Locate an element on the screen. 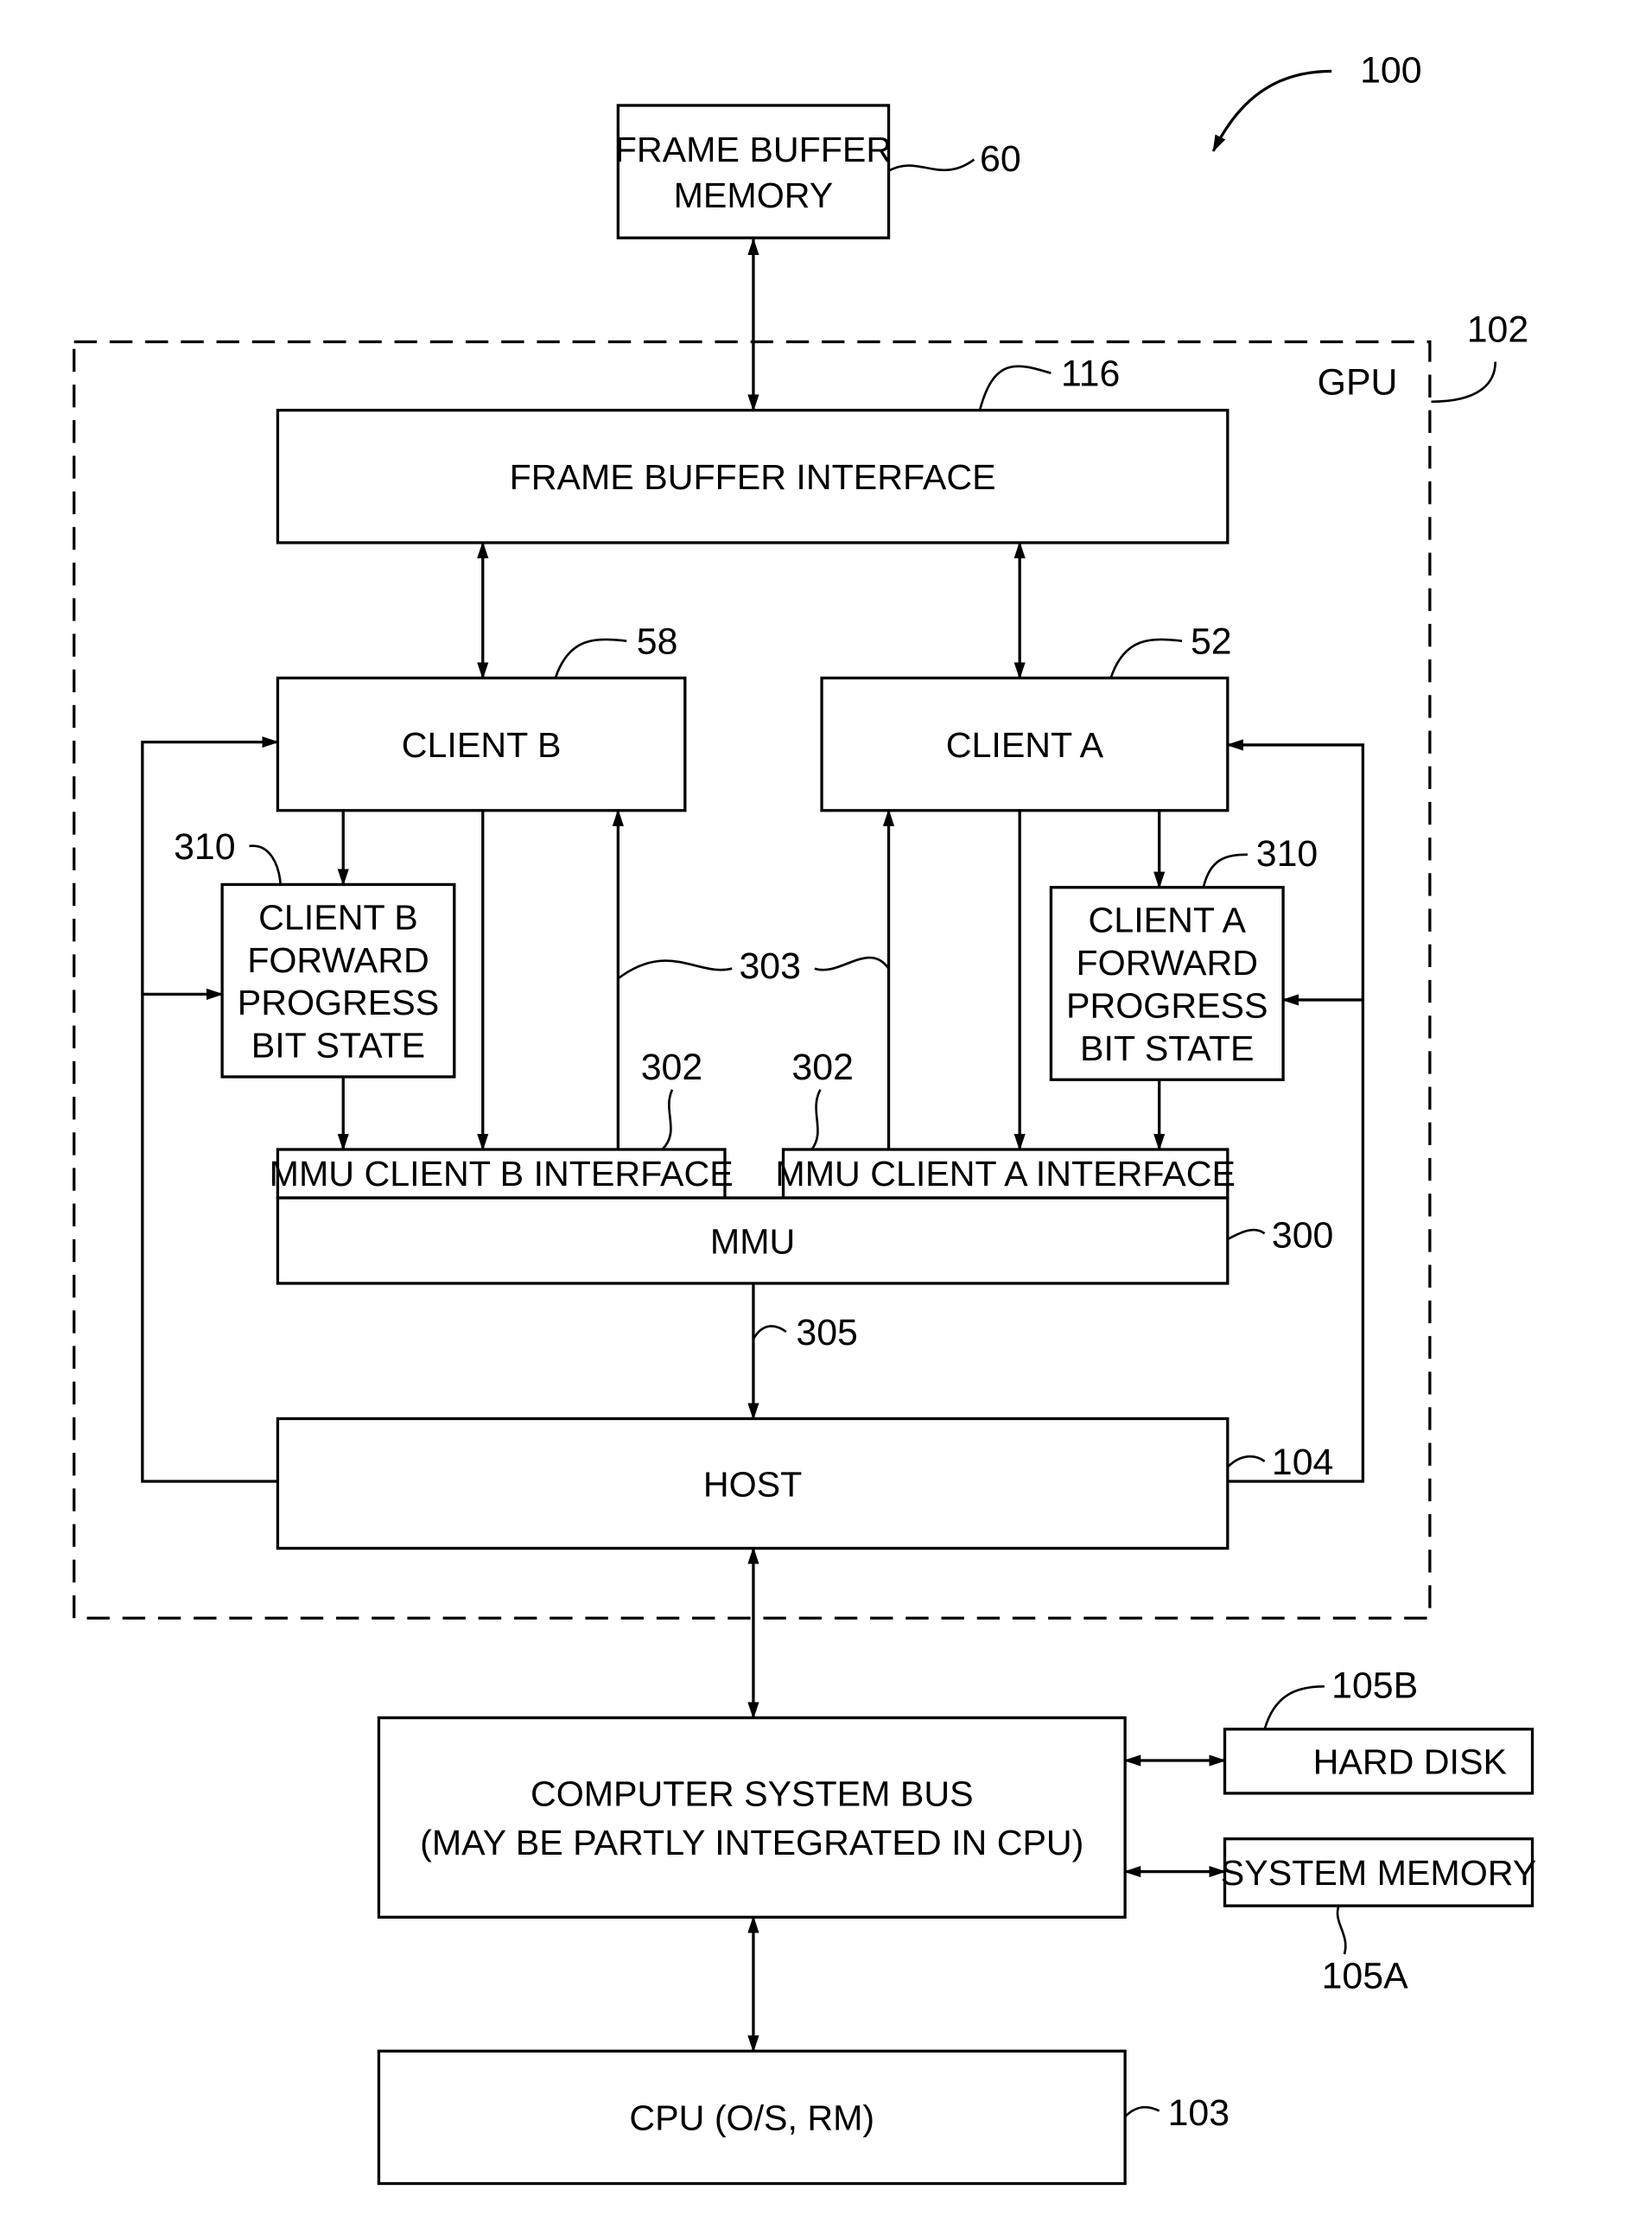  ref-303: 303 is located at coordinates (753, 966).